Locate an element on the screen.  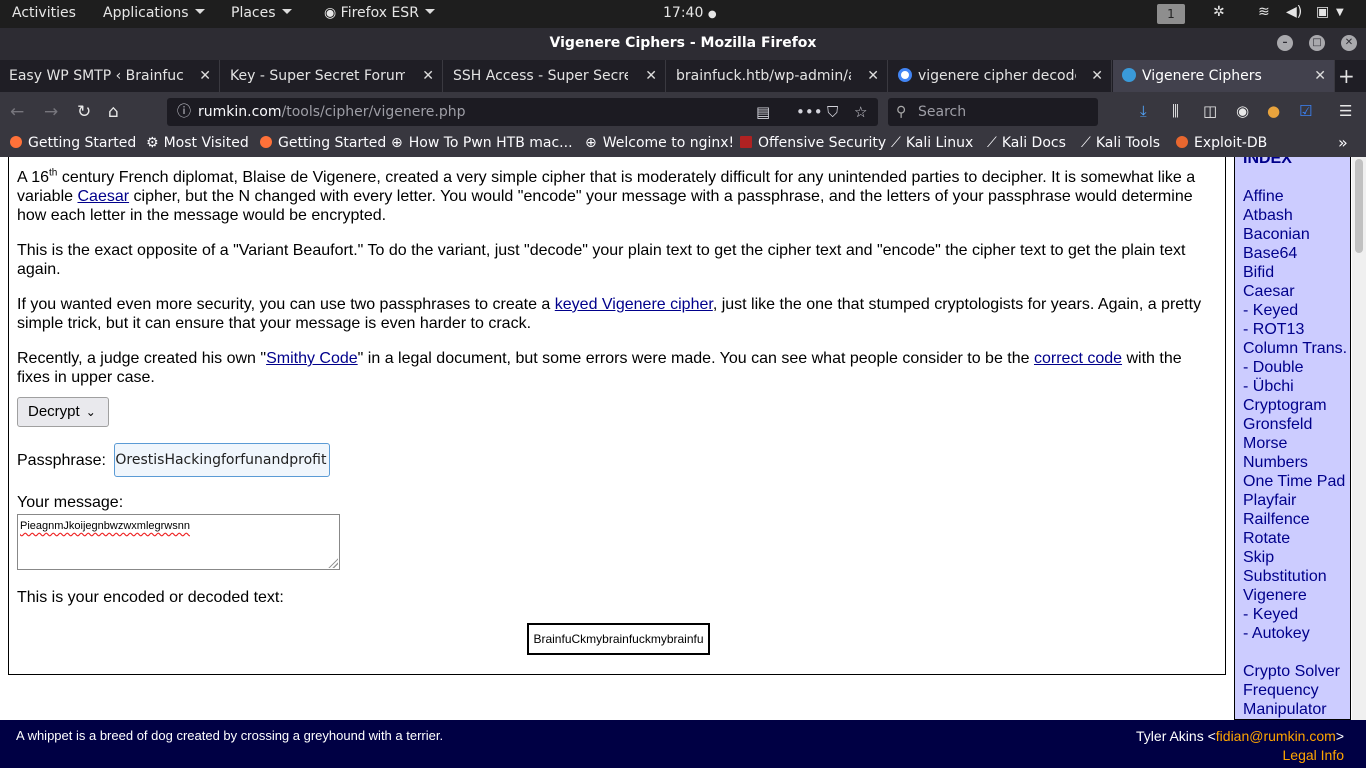
index-link: Frequency is located at coordinates (1296, 690).